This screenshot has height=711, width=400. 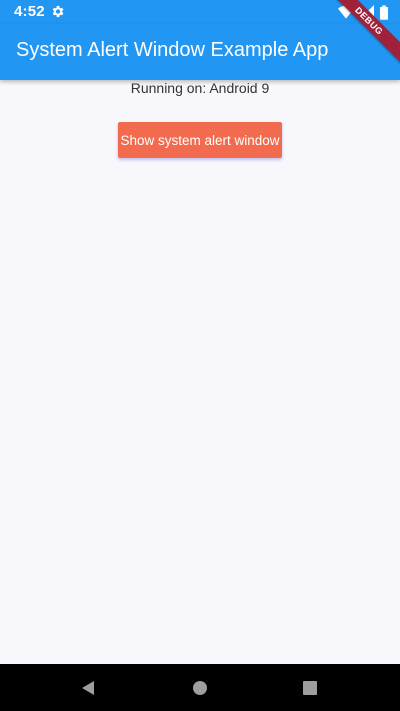 What do you see at coordinates (58, 11) in the screenshot?
I see `settings-gear-icon` at bounding box center [58, 11].